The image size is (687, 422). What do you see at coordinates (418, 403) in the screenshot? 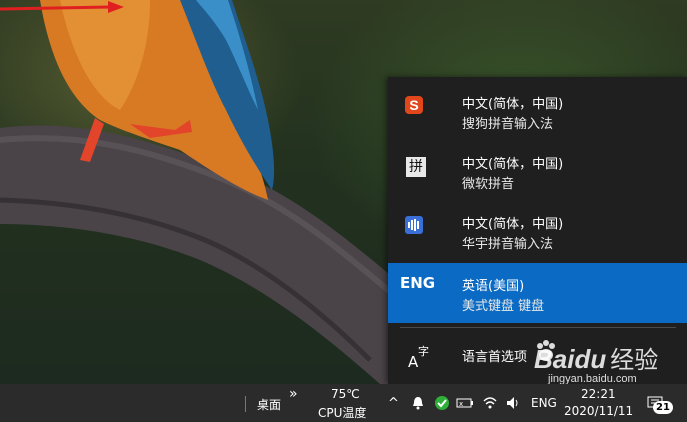
I see `bell-icon` at bounding box center [418, 403].